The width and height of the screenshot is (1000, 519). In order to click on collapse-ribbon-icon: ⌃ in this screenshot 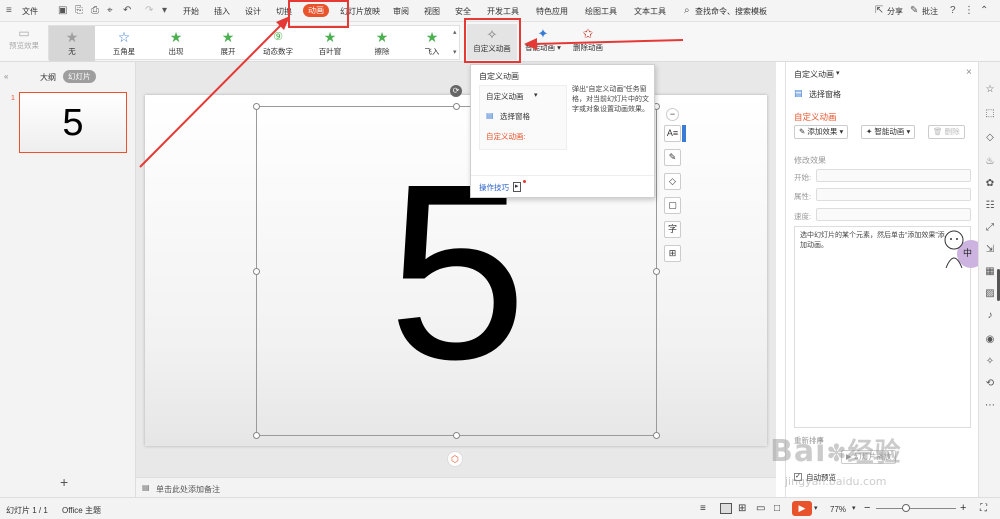, I will do `click(984, 10)`.